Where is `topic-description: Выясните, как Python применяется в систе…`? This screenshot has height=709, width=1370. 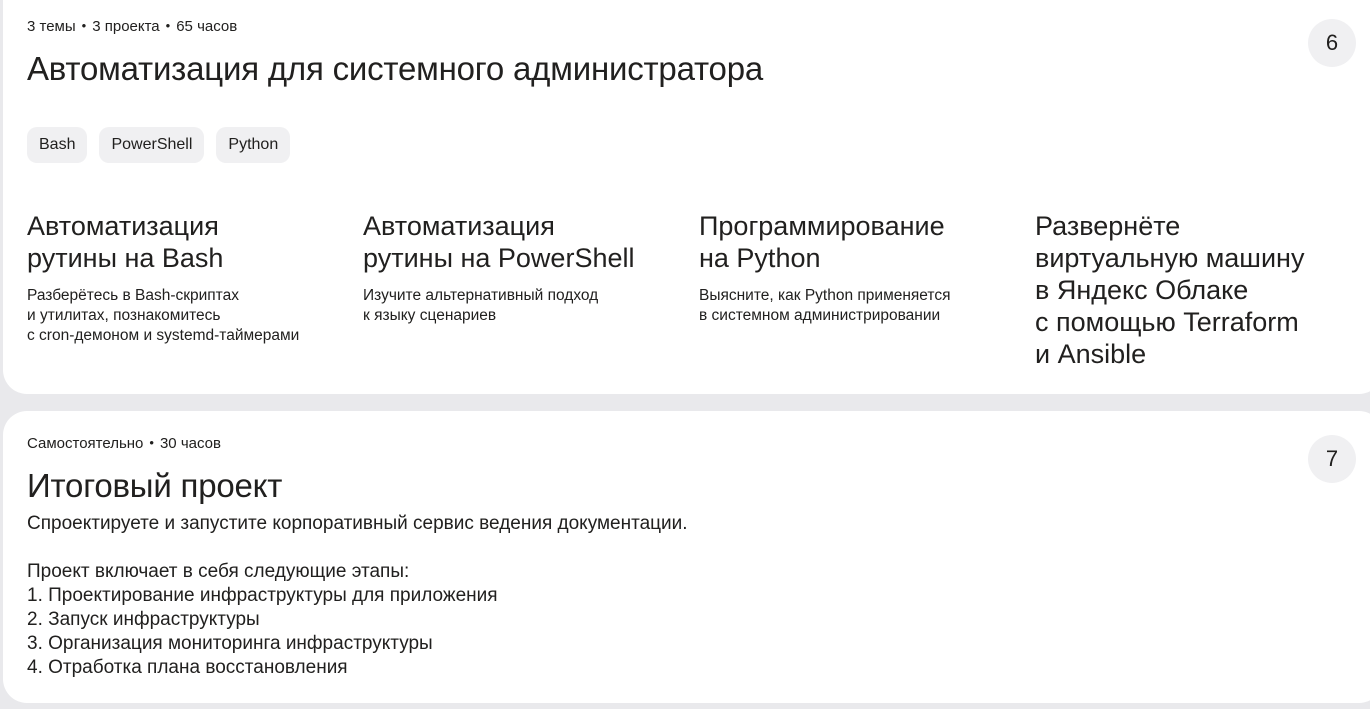
topic-description: Выясните, как Python применяется в систе… is located at coordinates (825, 305).